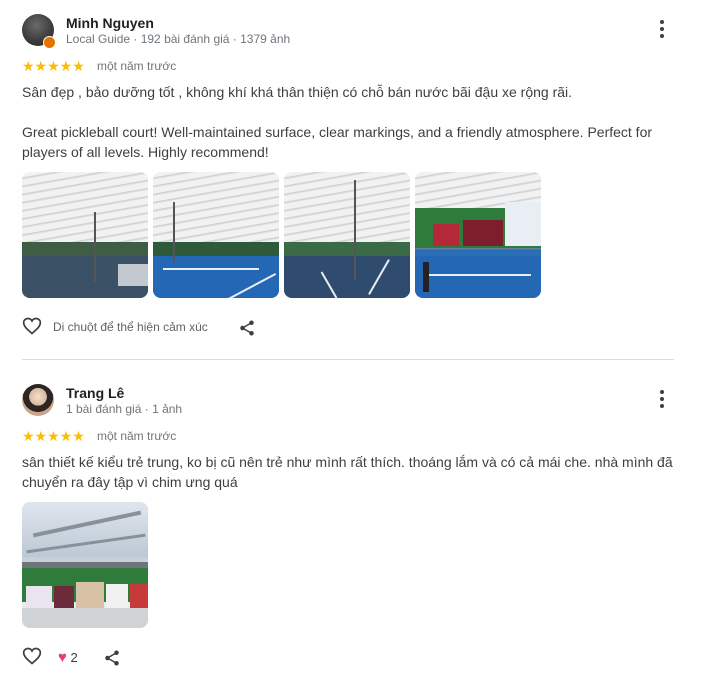 This screenshot has height=677, width=707. What do you see at coordinates (62, 657) in the screenshot?
I see `heart-filled-icon: ♥` at bounding box center [62, 657].